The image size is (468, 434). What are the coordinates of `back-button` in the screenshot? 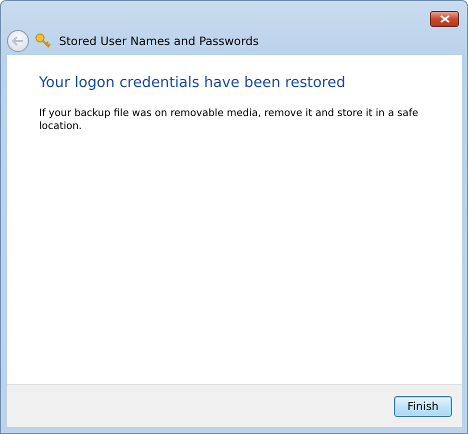 It's located at (18, 41).